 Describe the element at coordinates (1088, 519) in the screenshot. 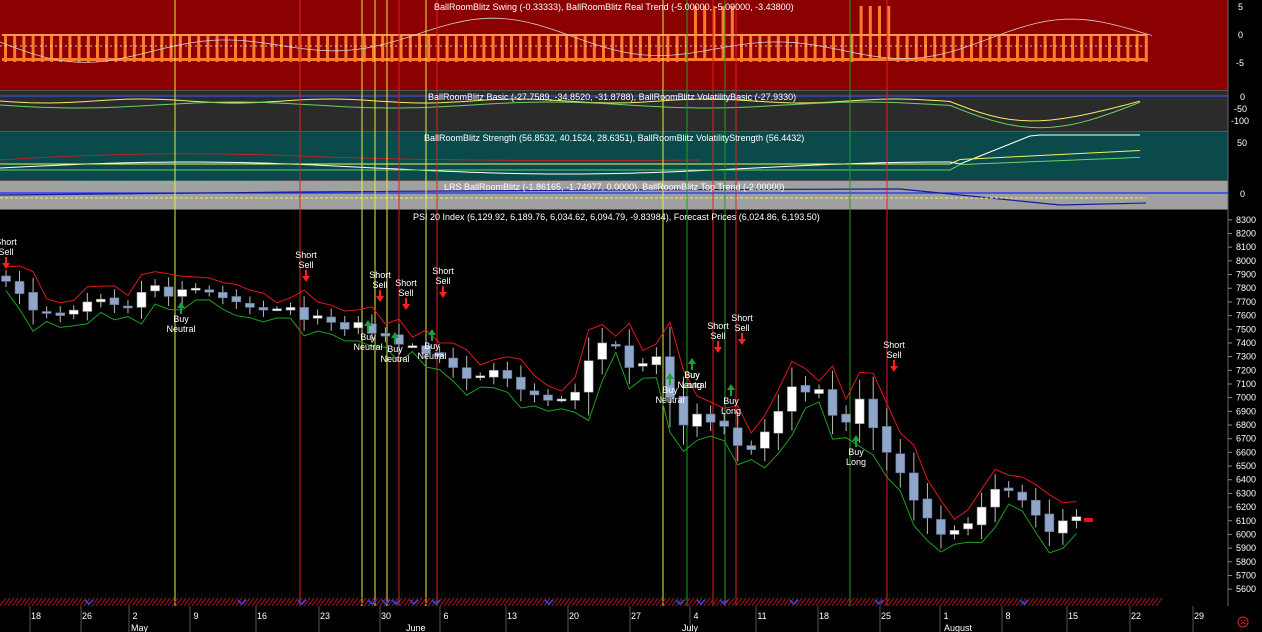

I see `forecast-marker` at that location.